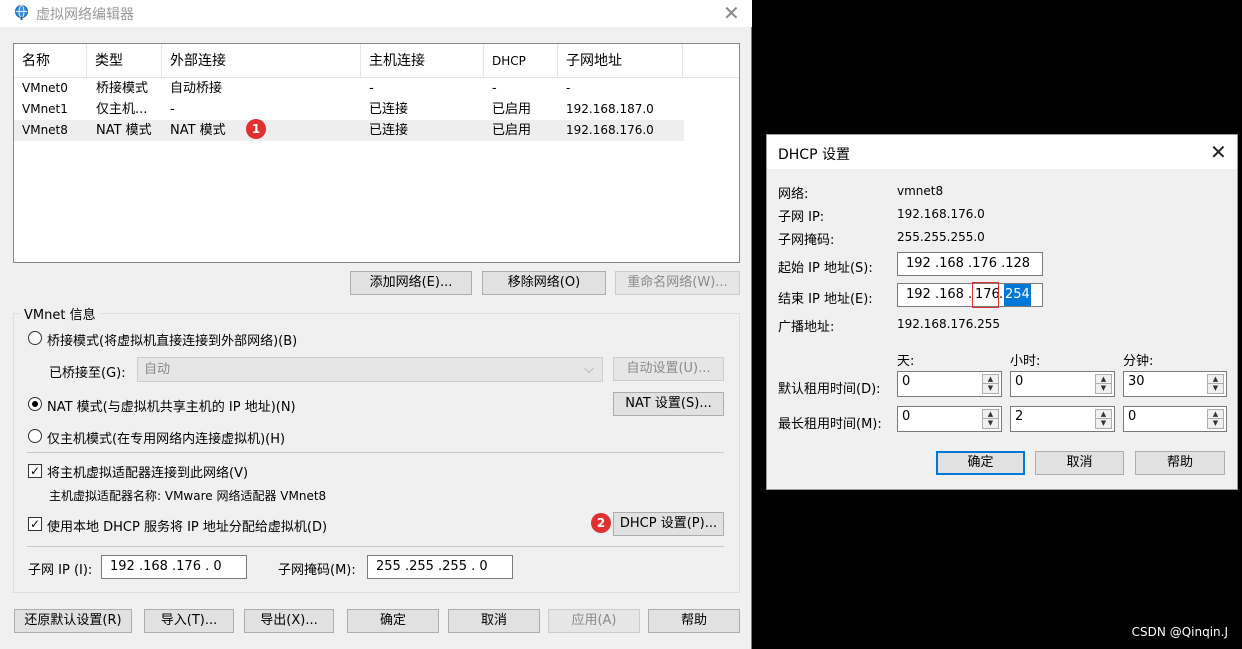 The height and width of the screenshot is (649, 1242). I want to click on connect-adapter-label: 将主机虚拟适配器连接到此网络(V), so click(147, 471).